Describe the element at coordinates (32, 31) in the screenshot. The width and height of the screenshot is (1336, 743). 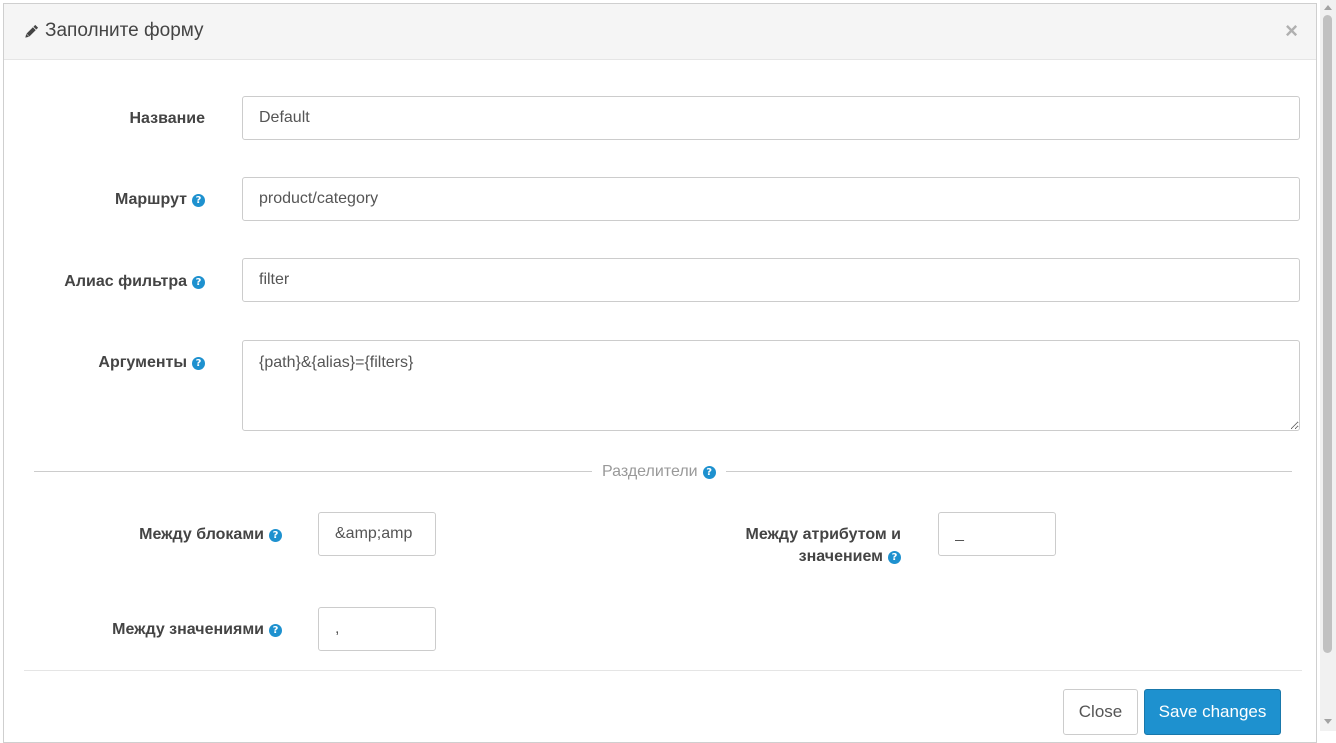
I see `pencil-icon` at that location.